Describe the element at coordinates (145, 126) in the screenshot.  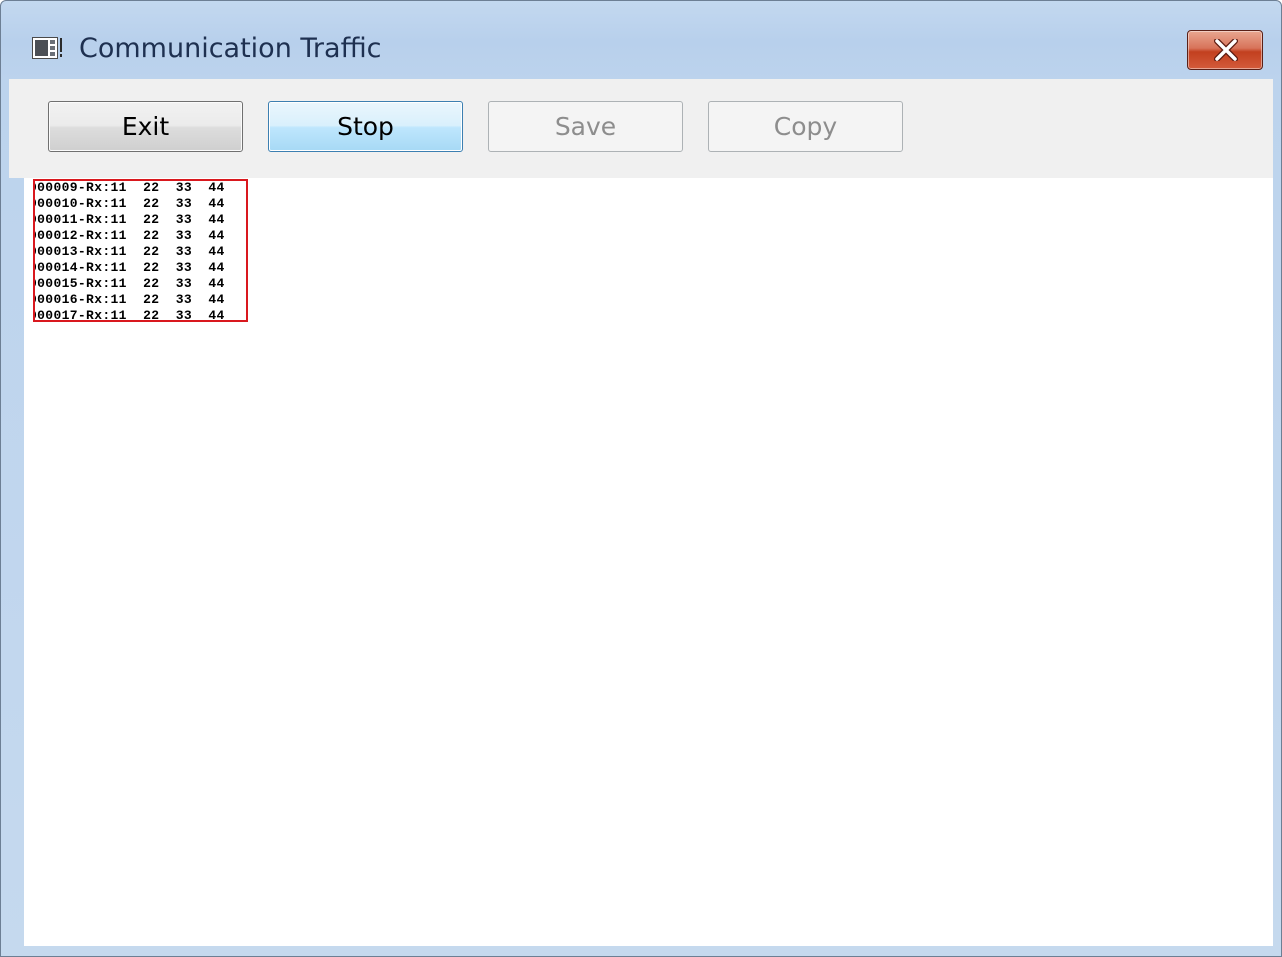
I see `exit-button: Exit` at that location.